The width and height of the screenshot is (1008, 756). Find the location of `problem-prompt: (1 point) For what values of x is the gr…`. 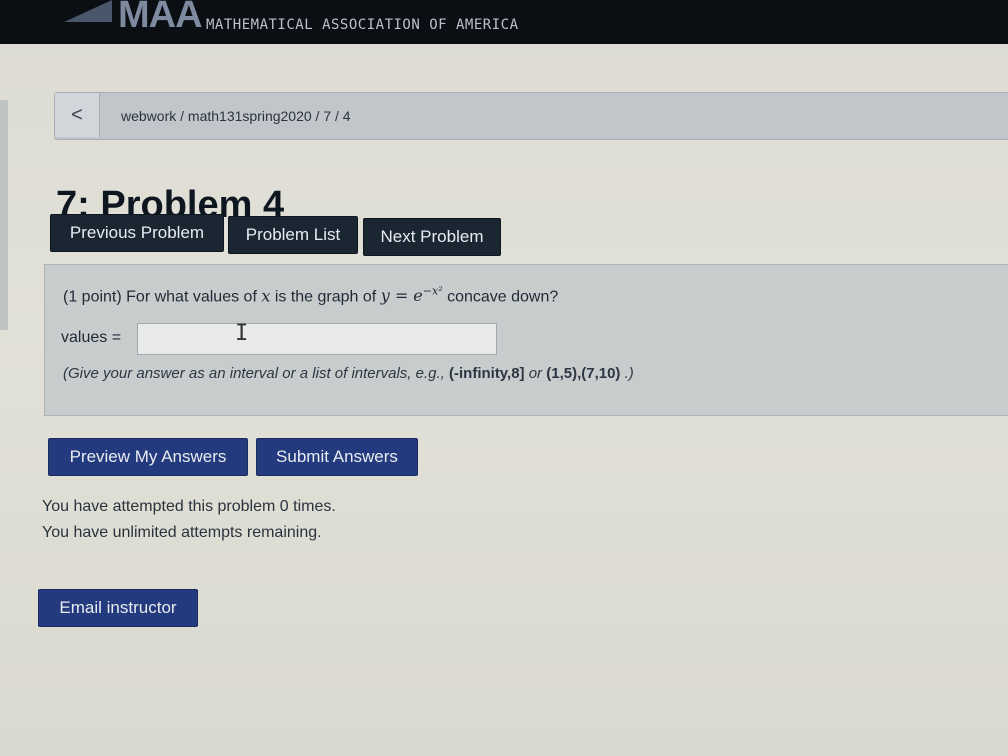

problem-prompt: (1 point) For what values of x is the gr… is located at coordinates (310, 295).